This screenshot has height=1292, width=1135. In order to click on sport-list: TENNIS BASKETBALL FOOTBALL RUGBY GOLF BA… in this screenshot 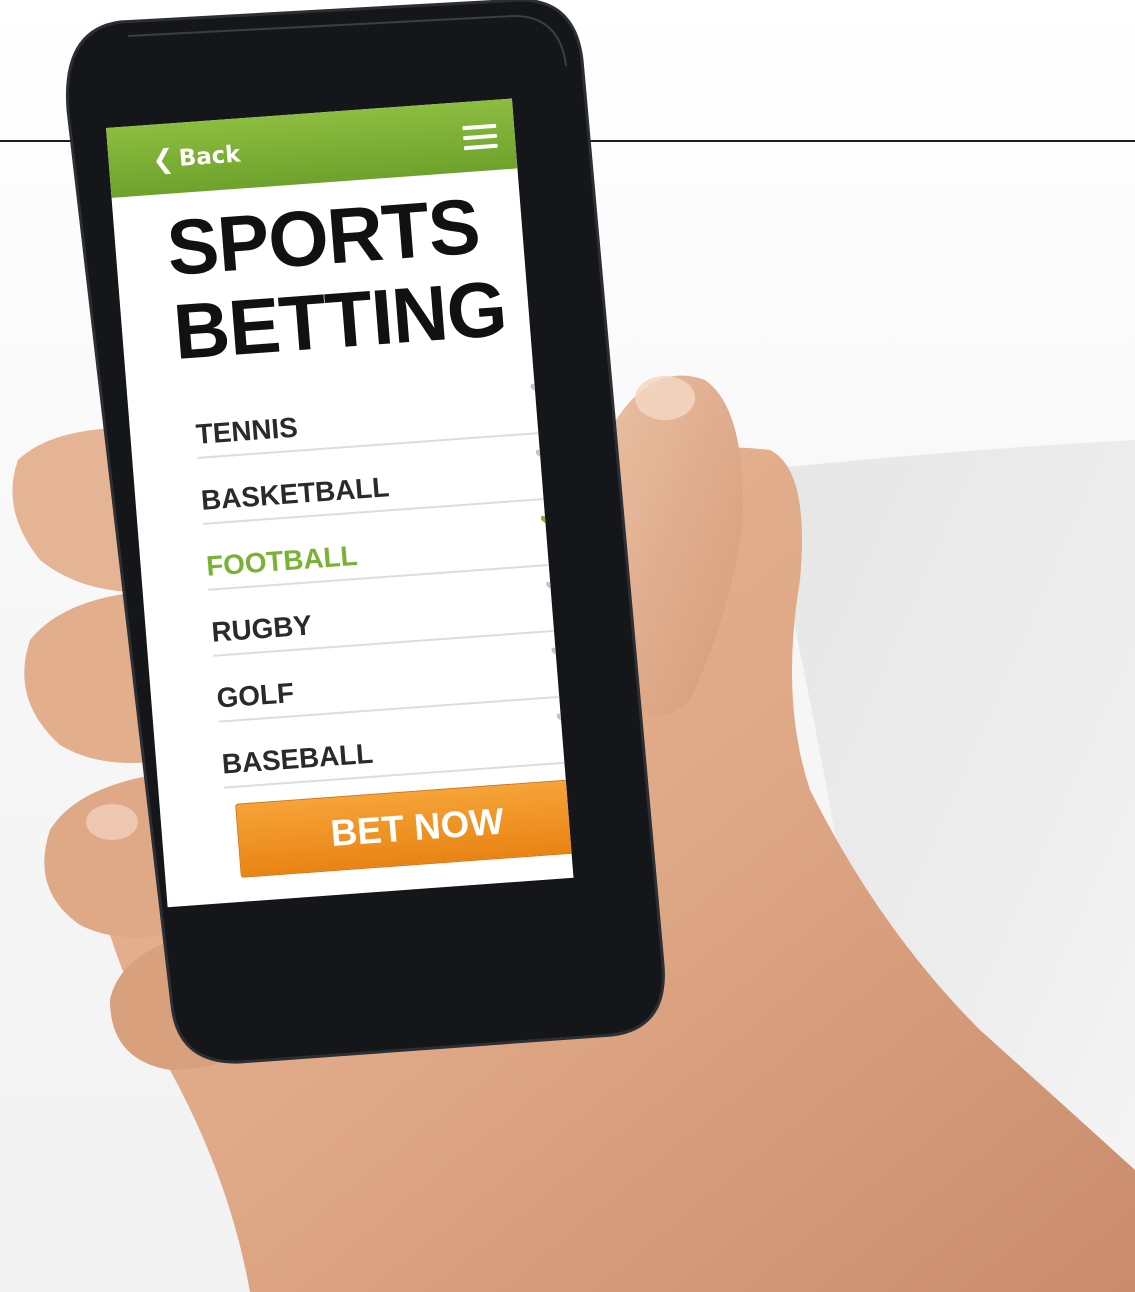, I will do `click(383, 577)`.